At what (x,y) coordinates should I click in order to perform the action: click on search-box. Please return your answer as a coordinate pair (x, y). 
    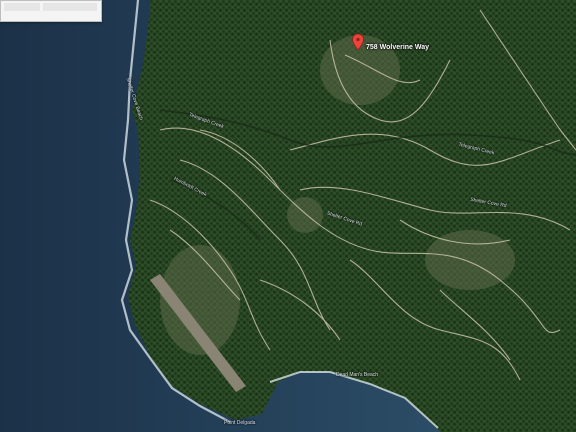
    Looking at the image, I should click on (51, 11).